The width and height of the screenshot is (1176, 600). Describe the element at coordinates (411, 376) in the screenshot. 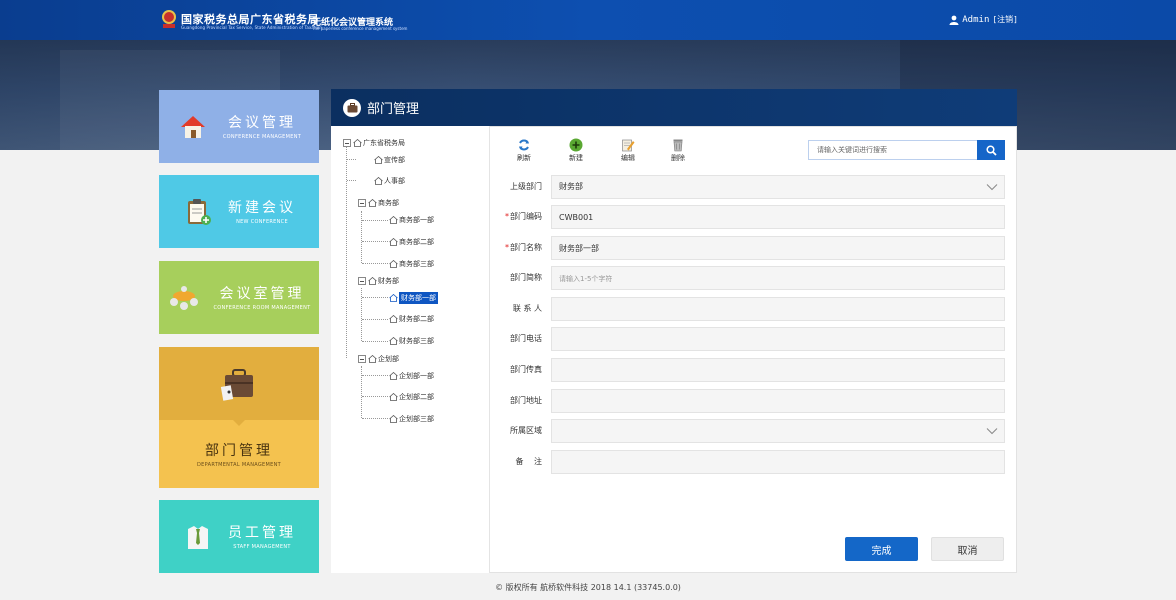

I see `tree-node: 企划部一部` at that location.